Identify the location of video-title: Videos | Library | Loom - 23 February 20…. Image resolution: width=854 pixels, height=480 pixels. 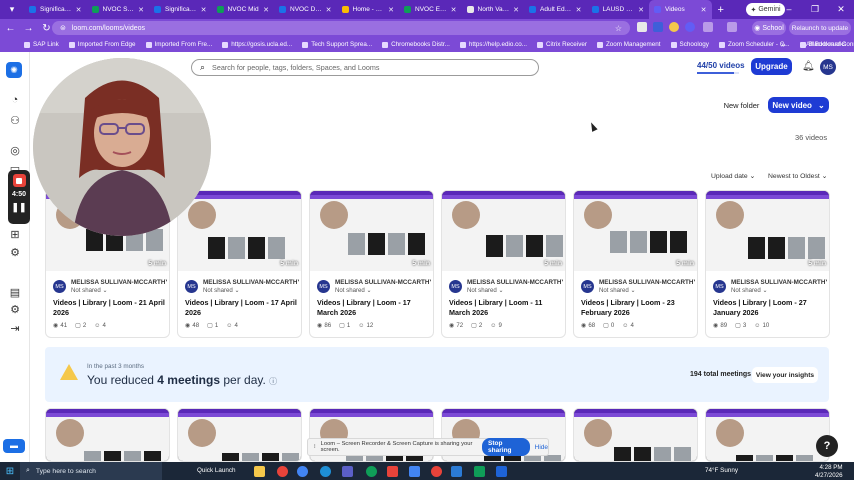
(637, 308).